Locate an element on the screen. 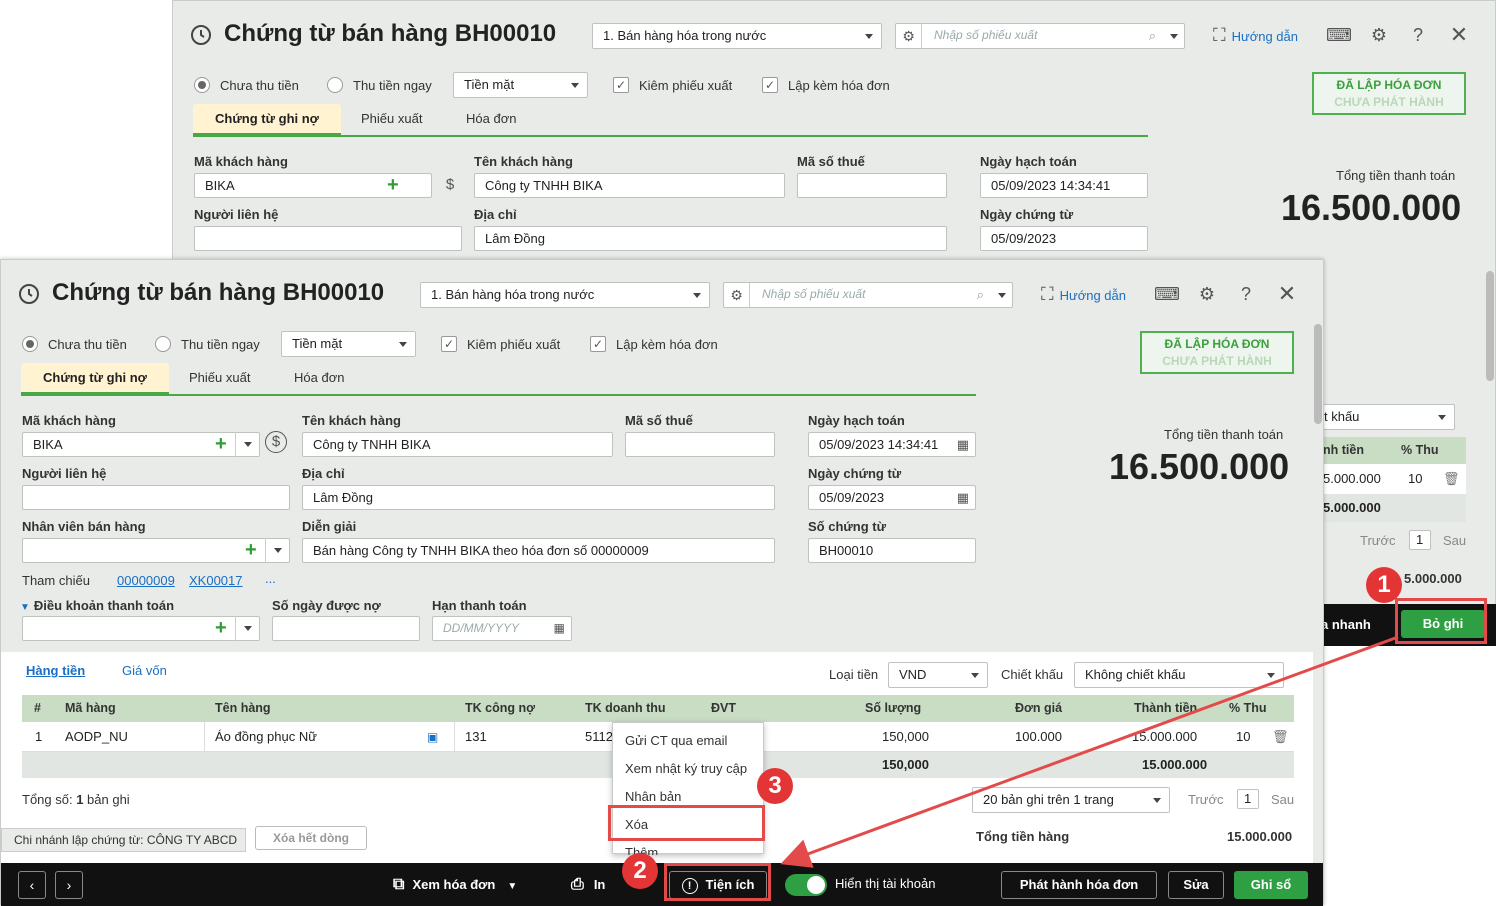  annotation-arrow is located at coordinates (1089, 751).